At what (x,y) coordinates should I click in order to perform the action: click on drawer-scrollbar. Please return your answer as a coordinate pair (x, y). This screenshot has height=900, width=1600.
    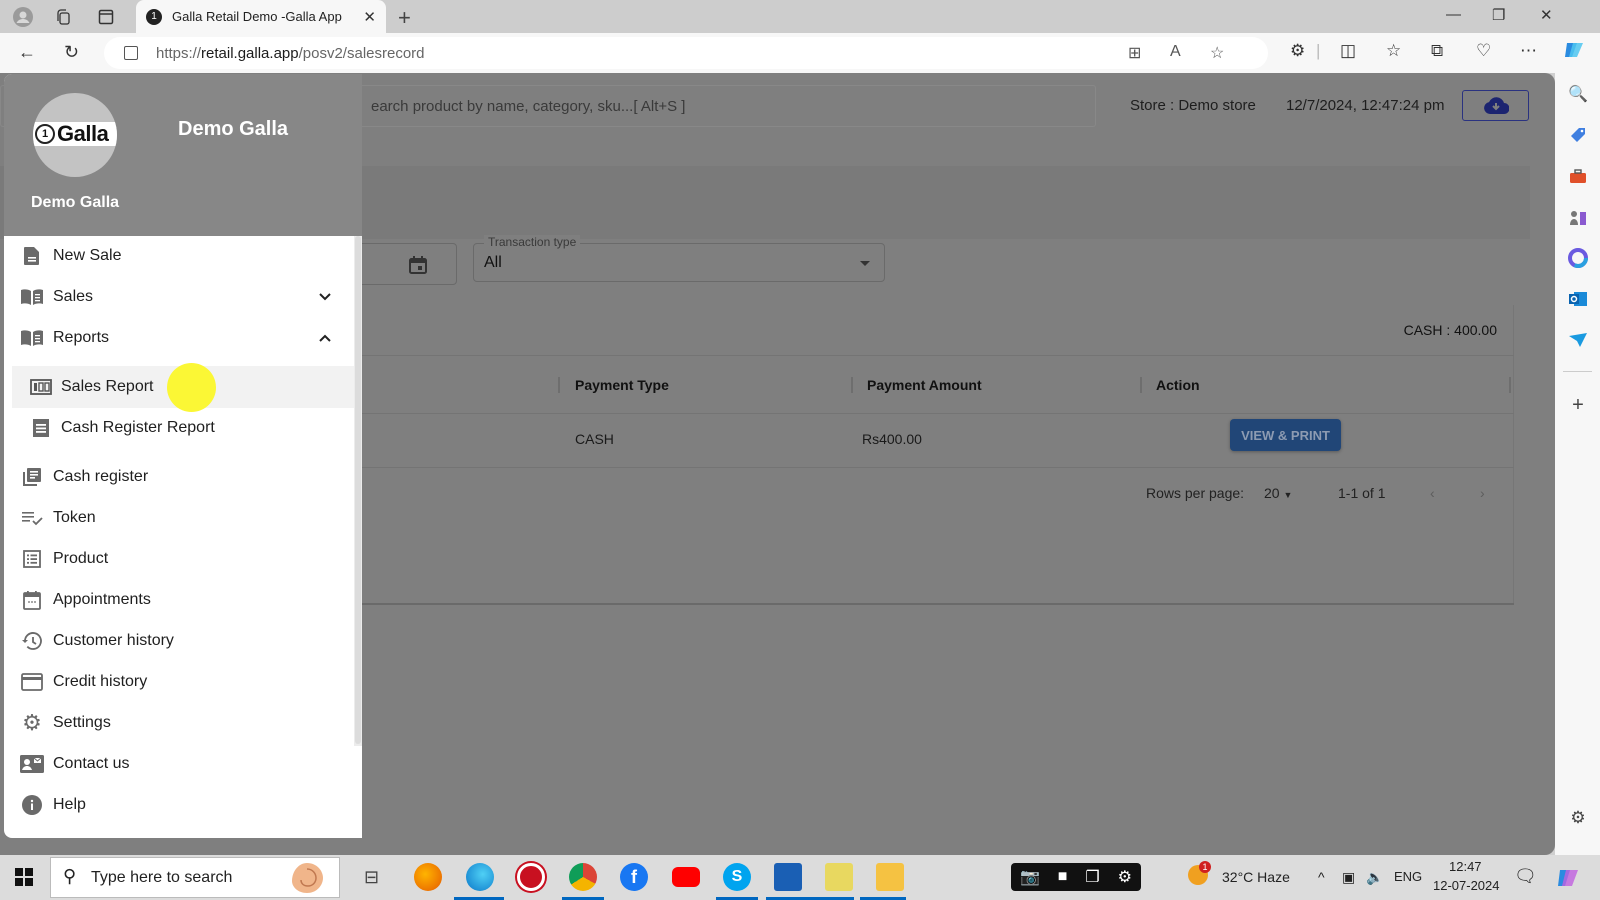
    Looking at the image, I should click on (358, 491).